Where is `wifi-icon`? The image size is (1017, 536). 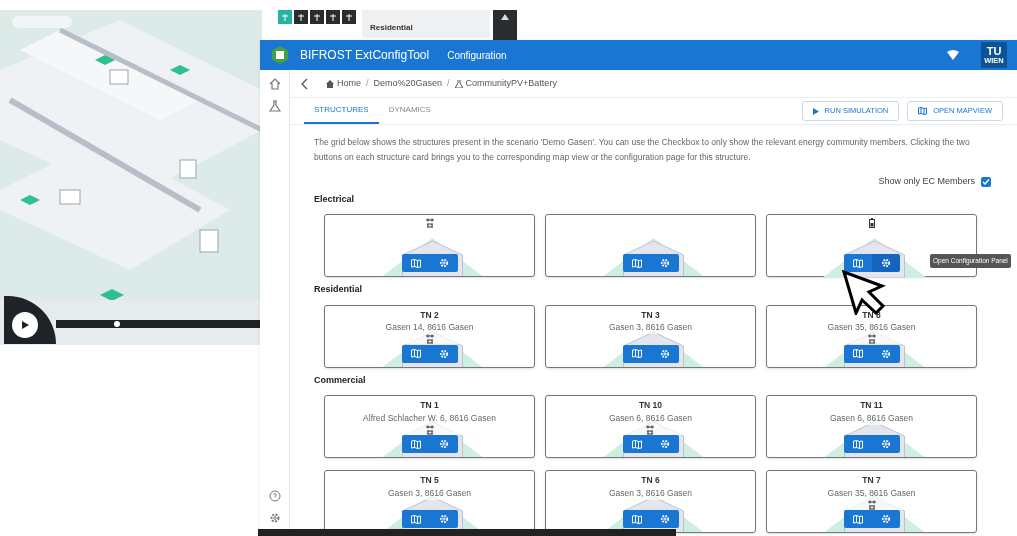
wifi-icon is located at coordinates (953, 55).